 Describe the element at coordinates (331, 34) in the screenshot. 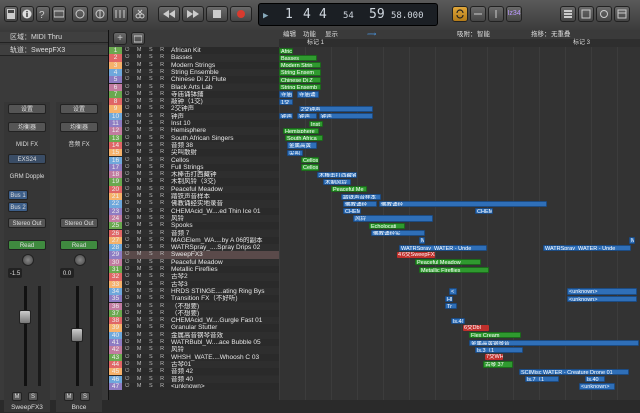

I see `view-menu: 显示` at that location.